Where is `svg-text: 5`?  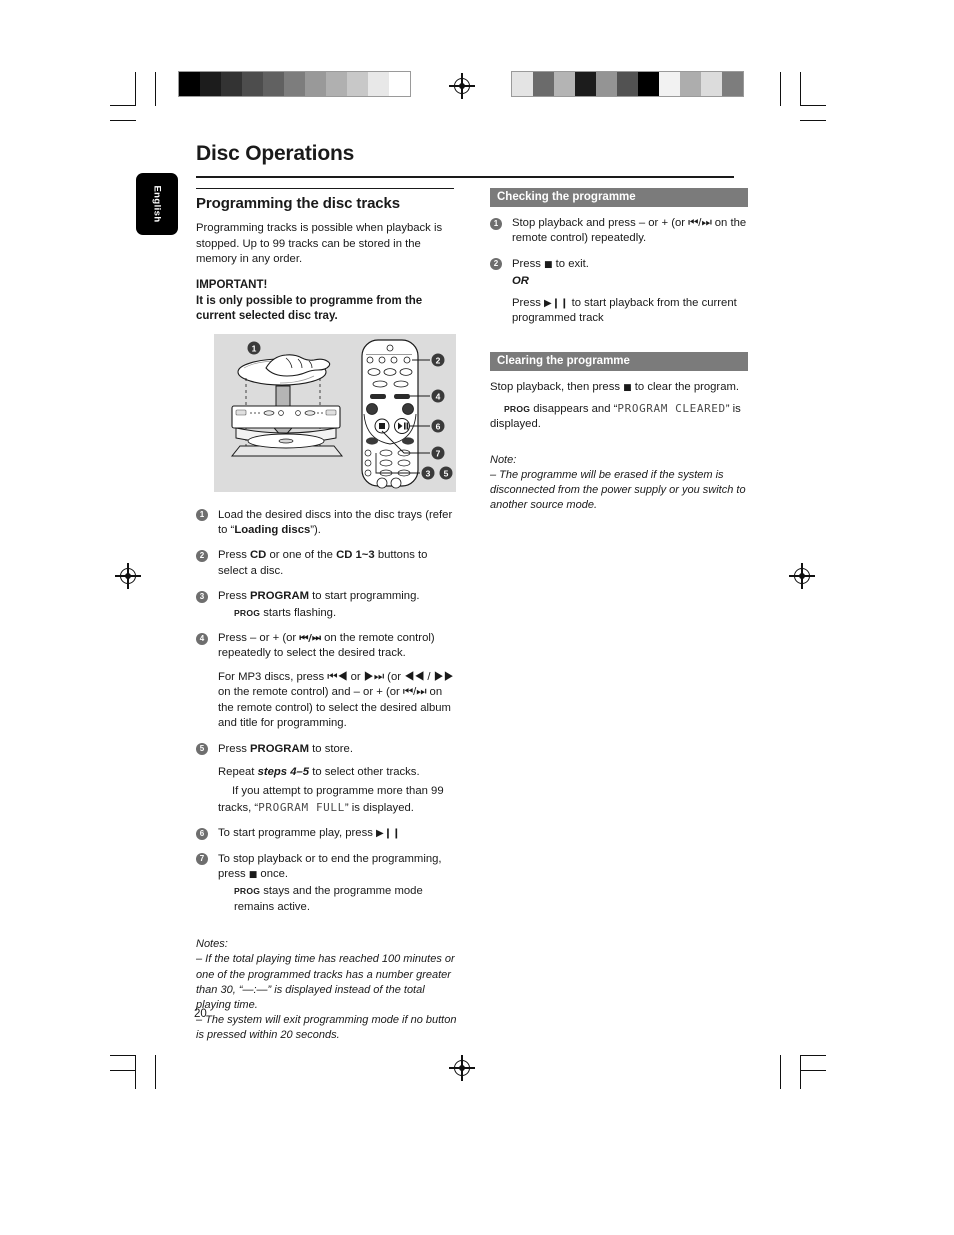 svg-text: 5 is located at coordinates (446, 474).